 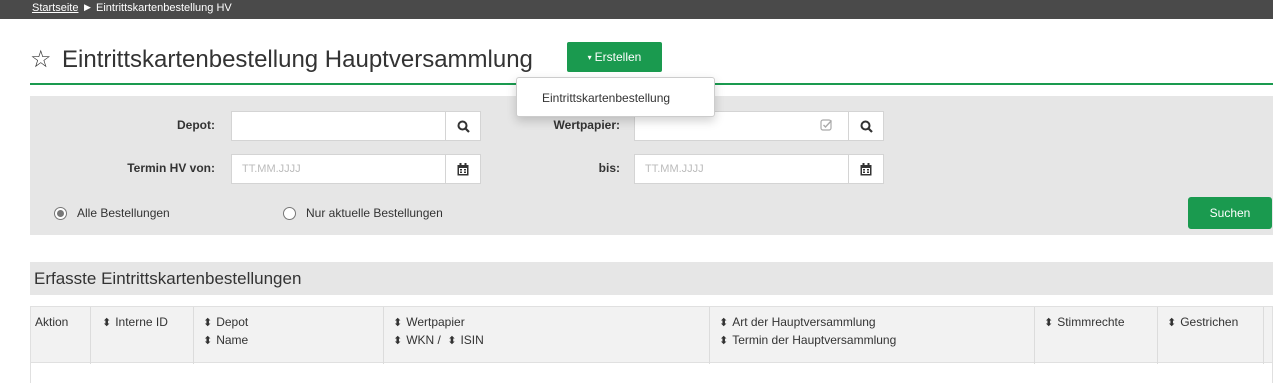 I want to click on column-header-interne-id: ⬍ Interne ID, so click(x=135, y=322).